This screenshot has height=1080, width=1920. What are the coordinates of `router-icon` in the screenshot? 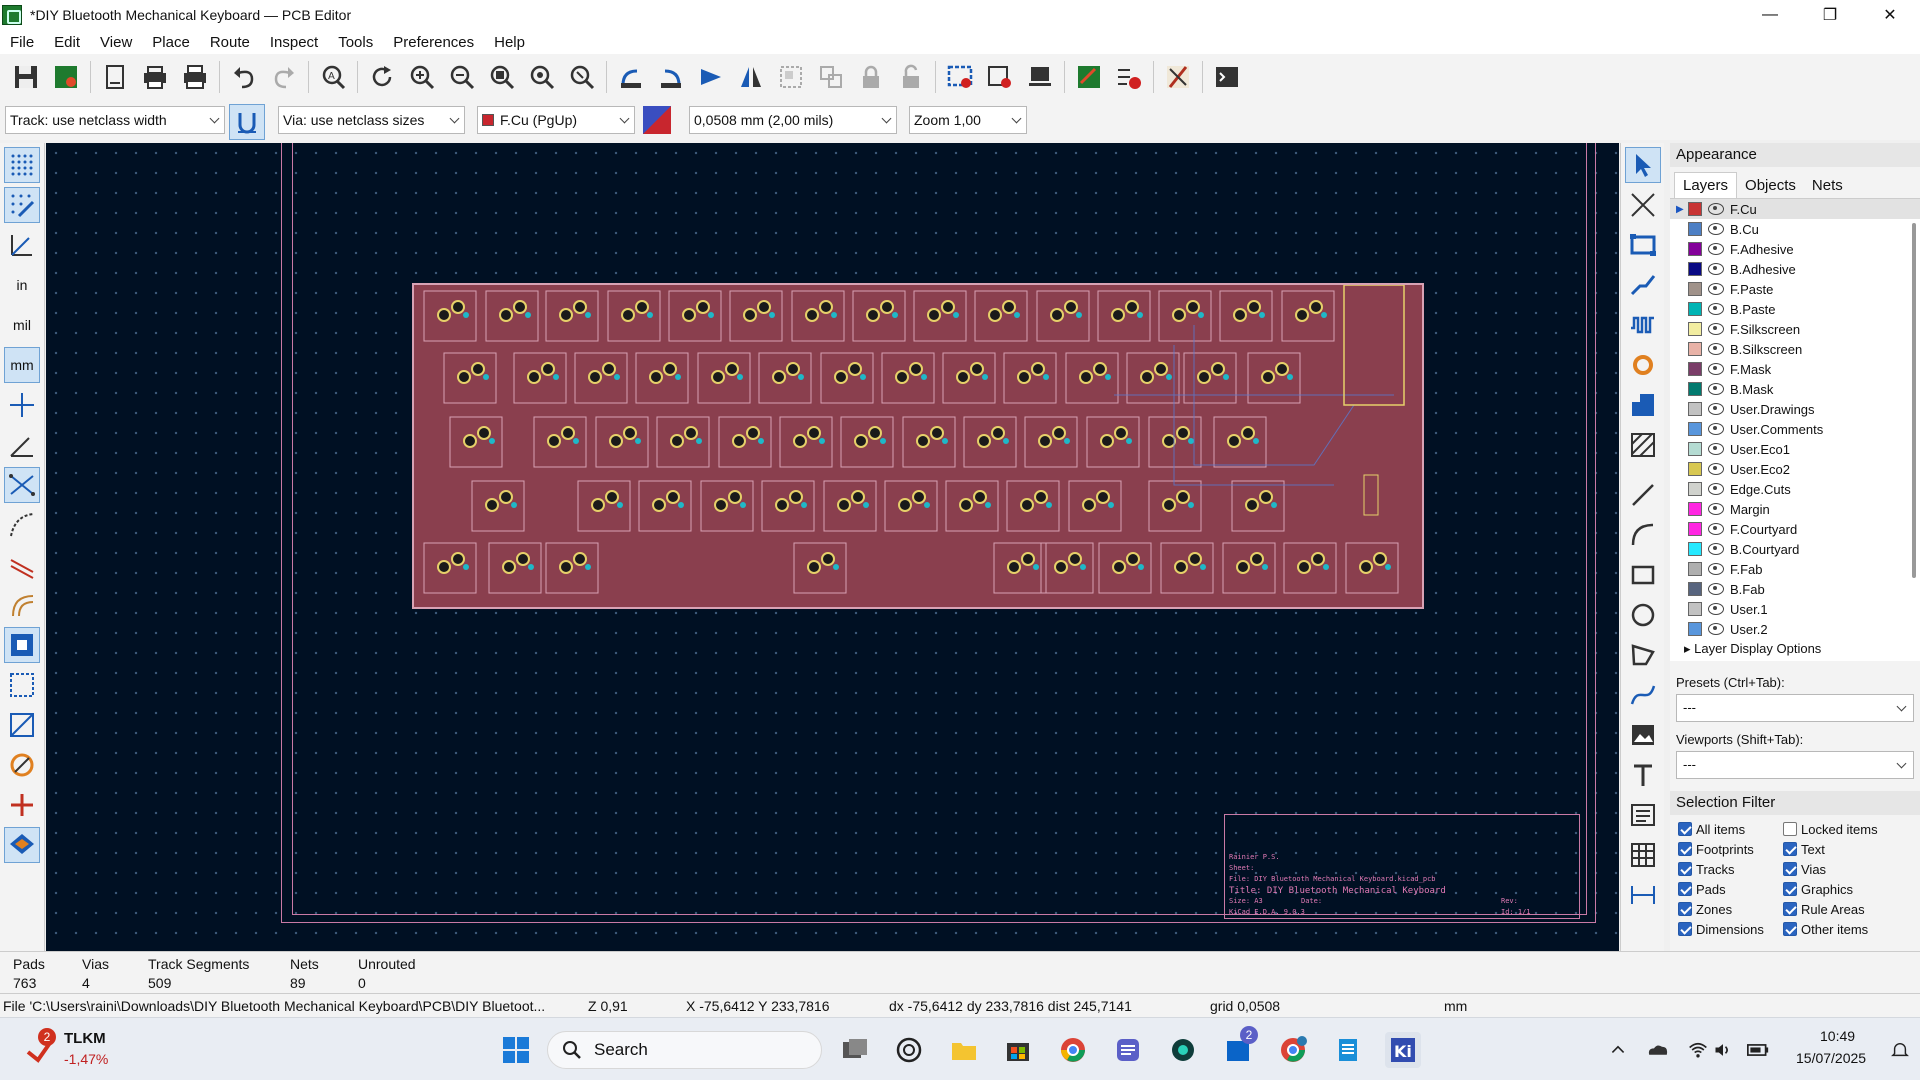 It's located at (1178, 77).